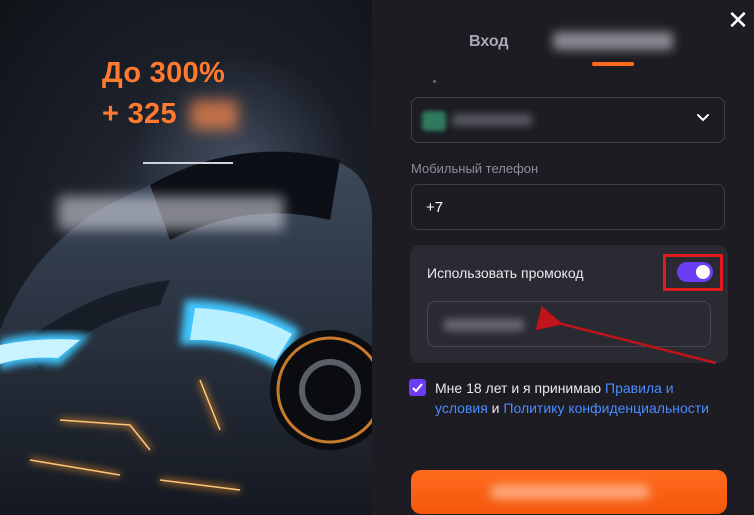  I want to click on tab-register, so click(613, 41).